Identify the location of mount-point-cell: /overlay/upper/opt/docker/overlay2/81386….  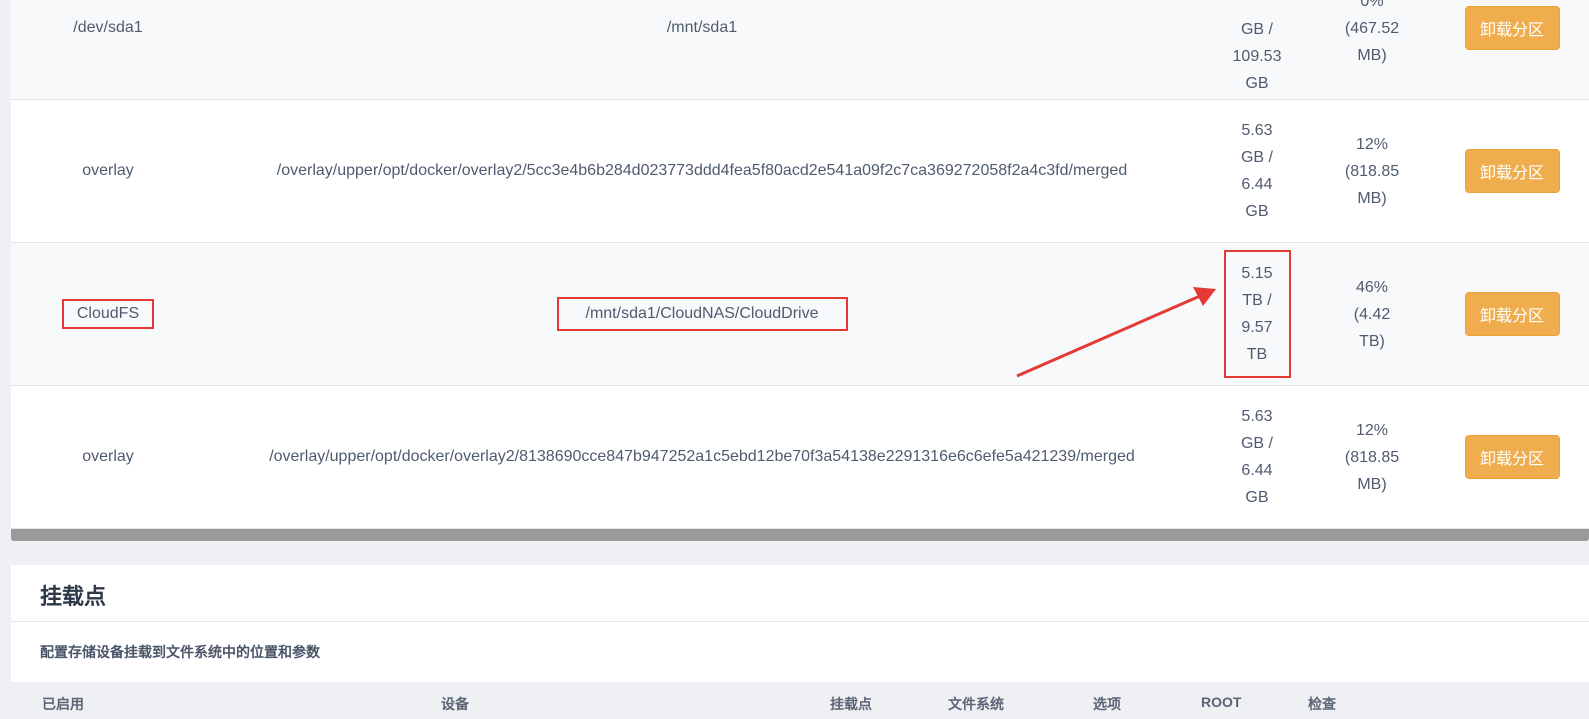
(702, 456).